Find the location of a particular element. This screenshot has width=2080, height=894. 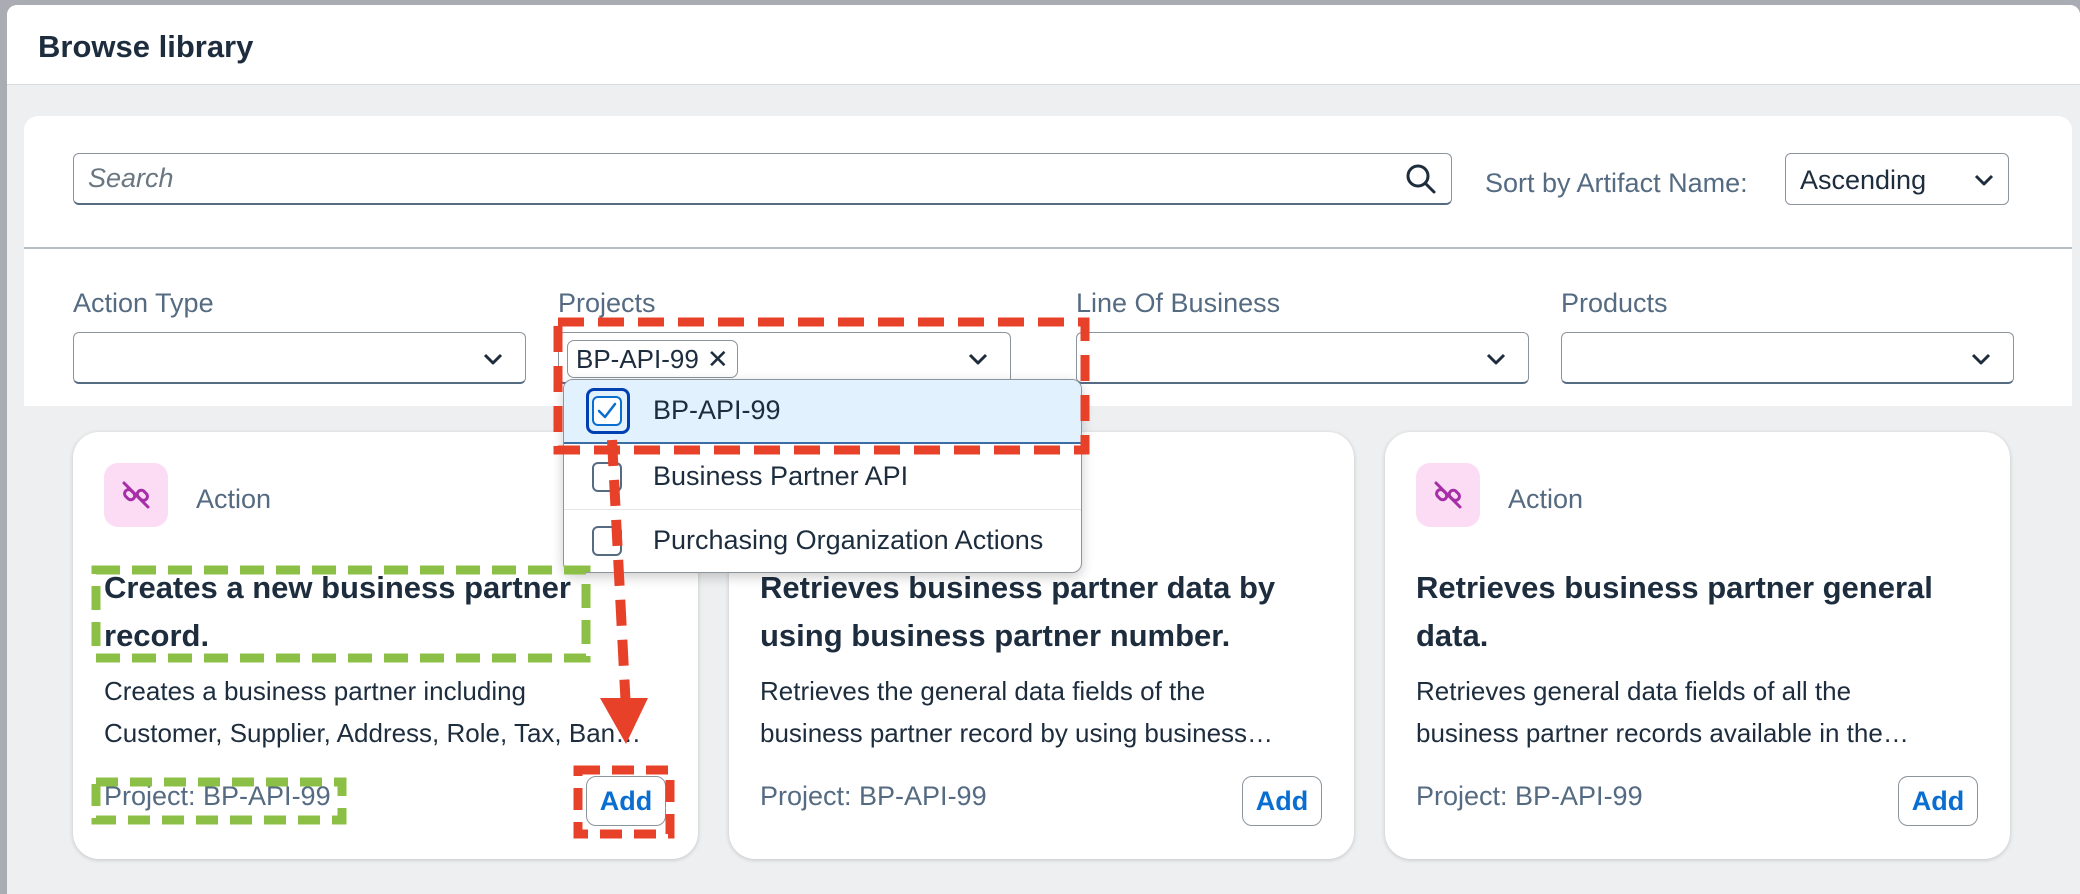

close-icon: ✕ is located at coordinates (718, 359).